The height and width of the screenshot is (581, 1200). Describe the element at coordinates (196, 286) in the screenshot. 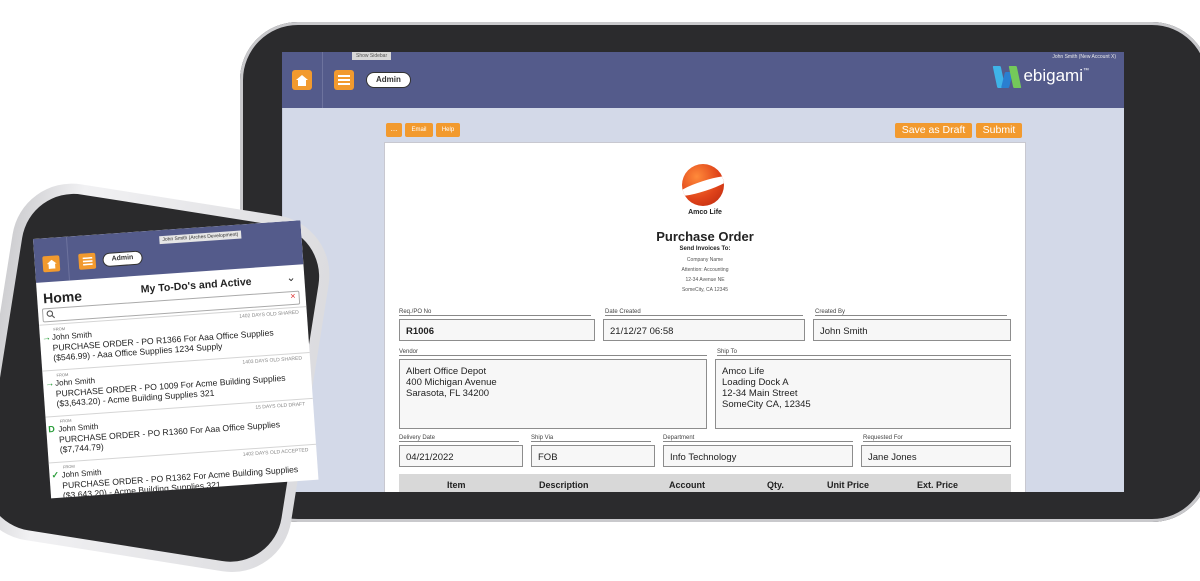

I see `filter-dropdown: My To-Do's and Active` at that location.